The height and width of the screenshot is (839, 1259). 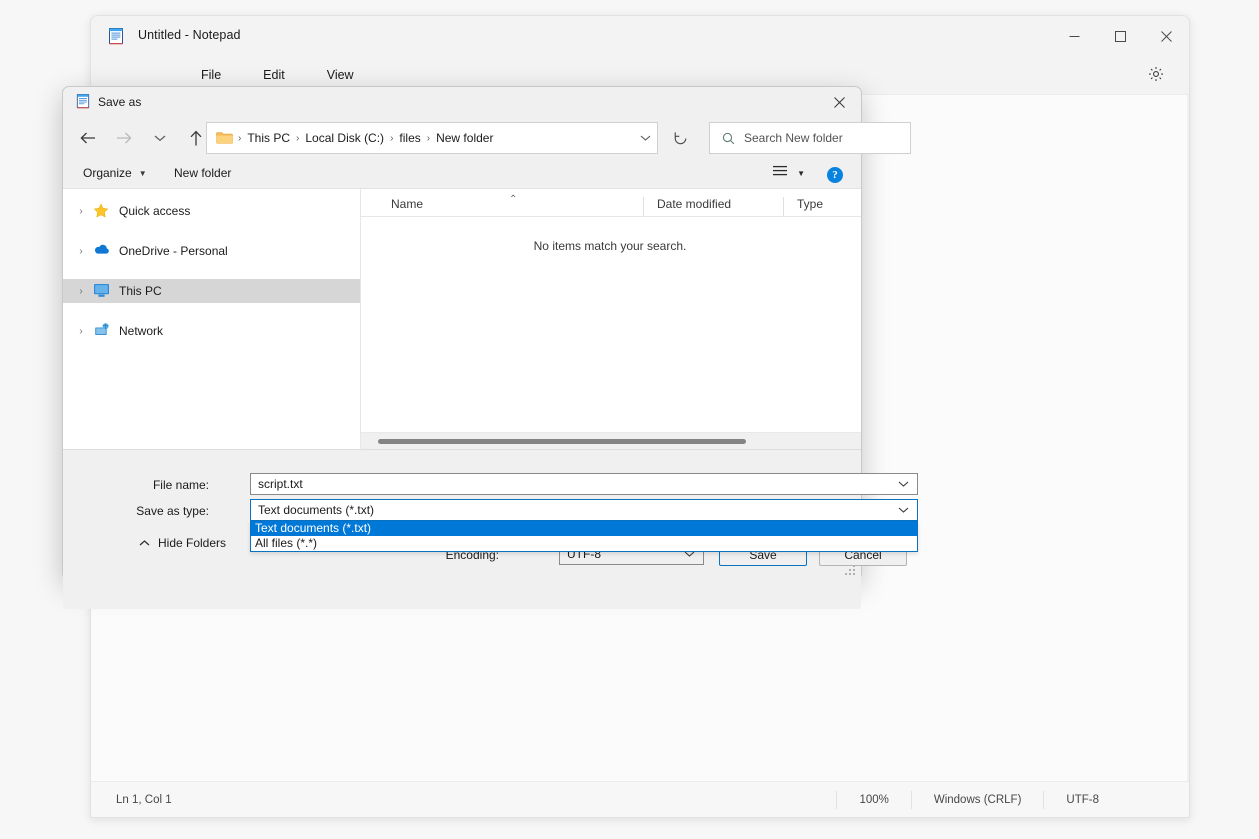 What do you see at coordinates (409, 138) in the screenshot?
I see `breadcrumb-segment-files: files` at bounding box center [409, 138].